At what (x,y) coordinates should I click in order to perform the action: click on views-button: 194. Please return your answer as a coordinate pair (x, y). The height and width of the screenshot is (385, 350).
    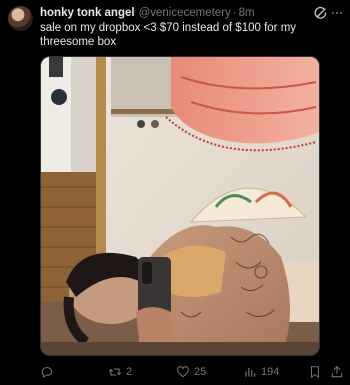
    Looking at the image, I should click on (261, 372).